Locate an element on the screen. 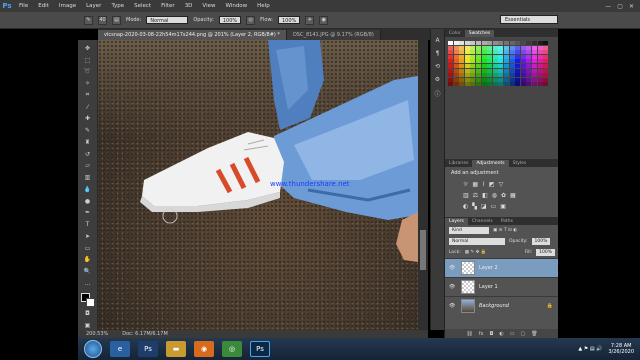  gradient-map-icon: ▭ is located at coordinates (494, 206).